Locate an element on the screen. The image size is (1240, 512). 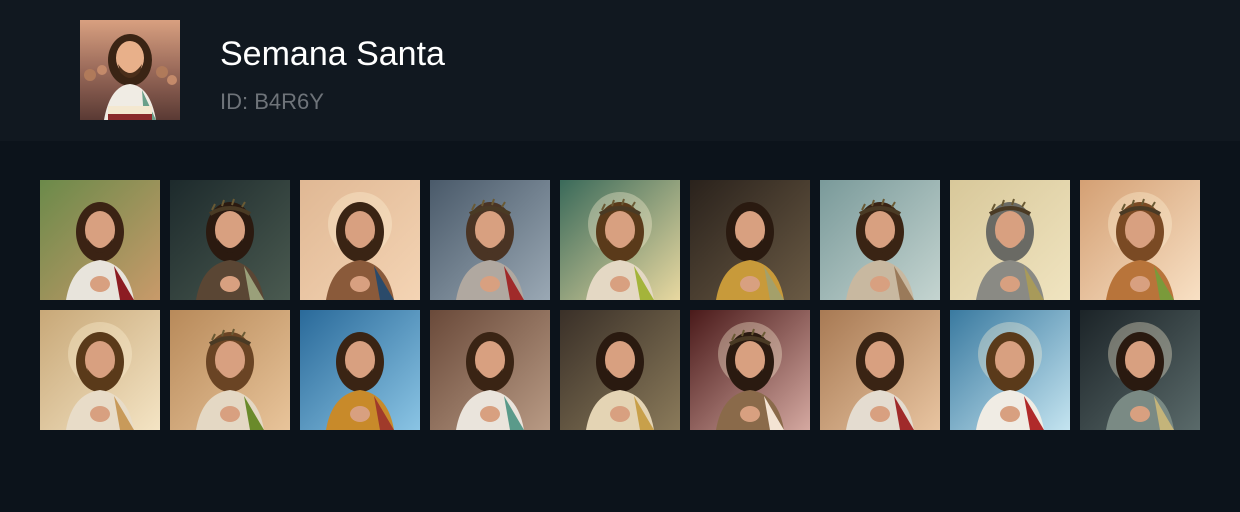
deck-title: Semana Santa is located at coordinates (332, 54).